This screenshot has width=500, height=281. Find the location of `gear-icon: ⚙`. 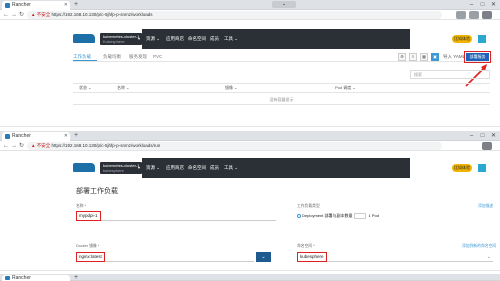

gear-icon: ⚙ is located at coordinates (402, 57).